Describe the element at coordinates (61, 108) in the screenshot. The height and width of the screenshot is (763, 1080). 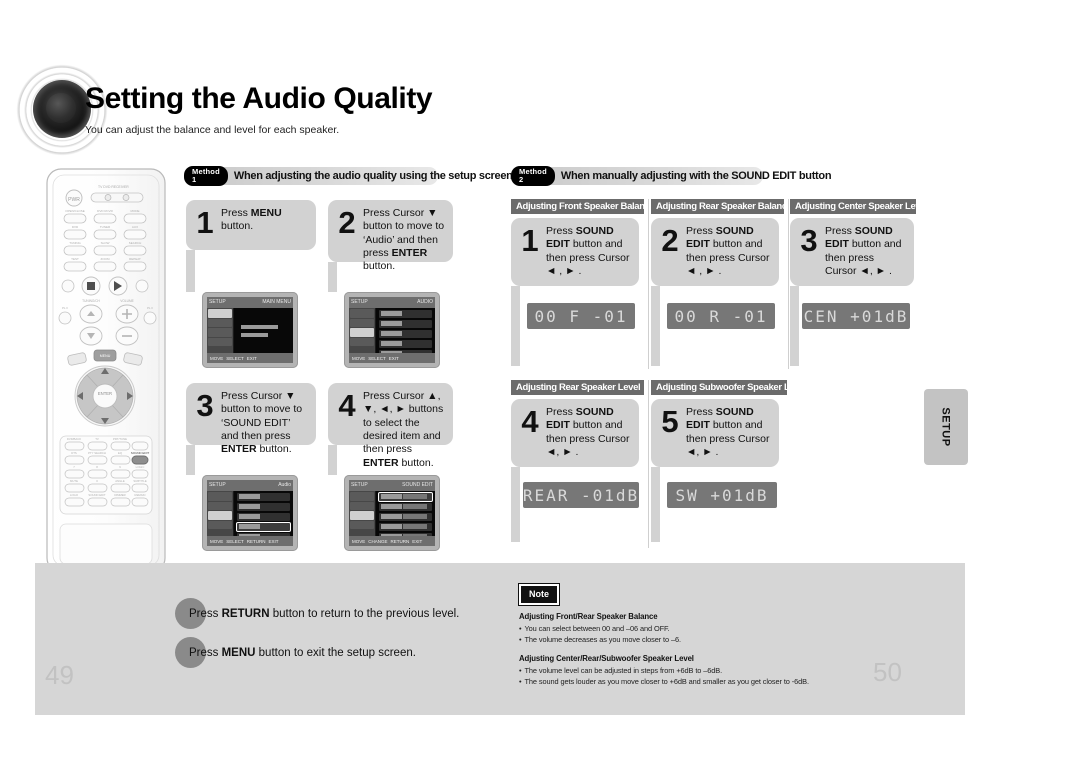
I see `speaker-dustcap-icon` at that location.